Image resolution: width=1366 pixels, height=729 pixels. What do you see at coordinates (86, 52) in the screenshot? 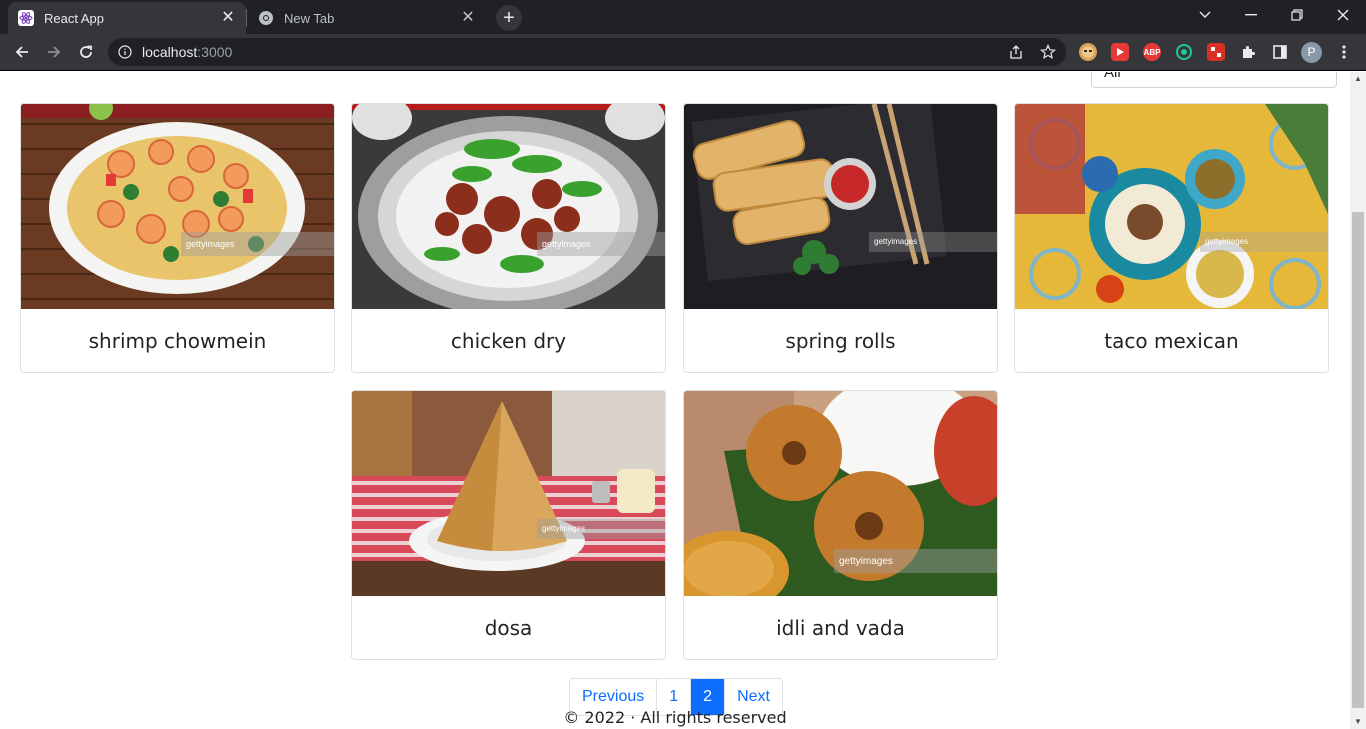
I see `reload-icon` at bounding box center [86, 52].